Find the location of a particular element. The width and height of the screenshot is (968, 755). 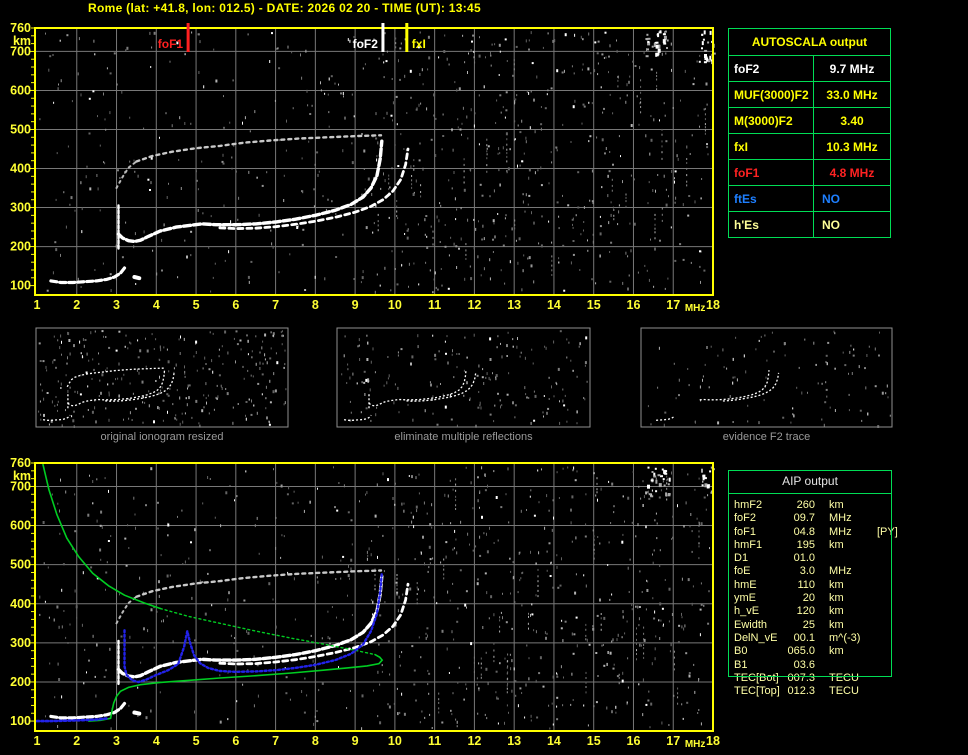

noise-cluster is located at coordinates (702, 34).